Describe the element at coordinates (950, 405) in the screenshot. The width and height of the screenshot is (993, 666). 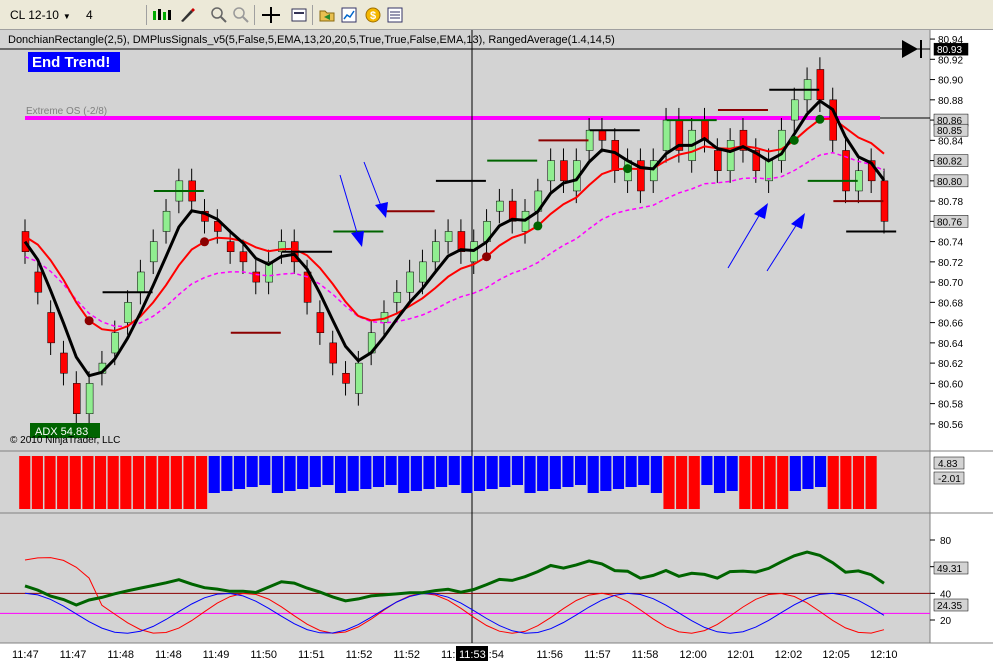
I see `price-tick-label: 80.58` at that location.